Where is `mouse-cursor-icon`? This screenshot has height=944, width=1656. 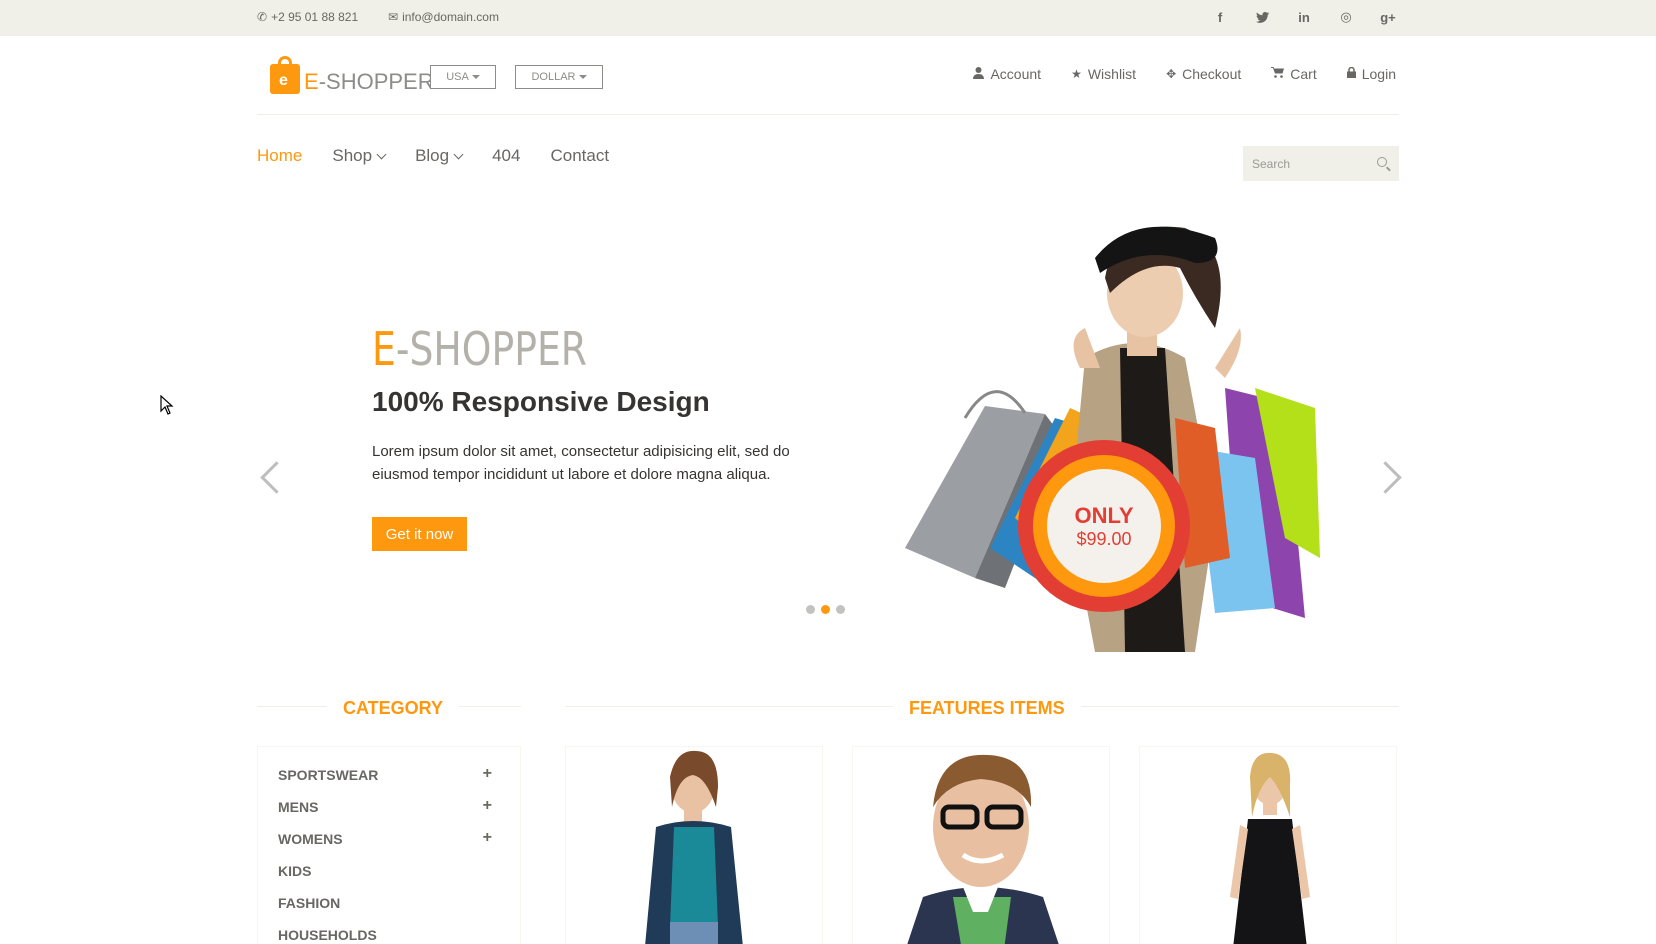 mouse-cursor-icon is located at coordinates (167, 405).